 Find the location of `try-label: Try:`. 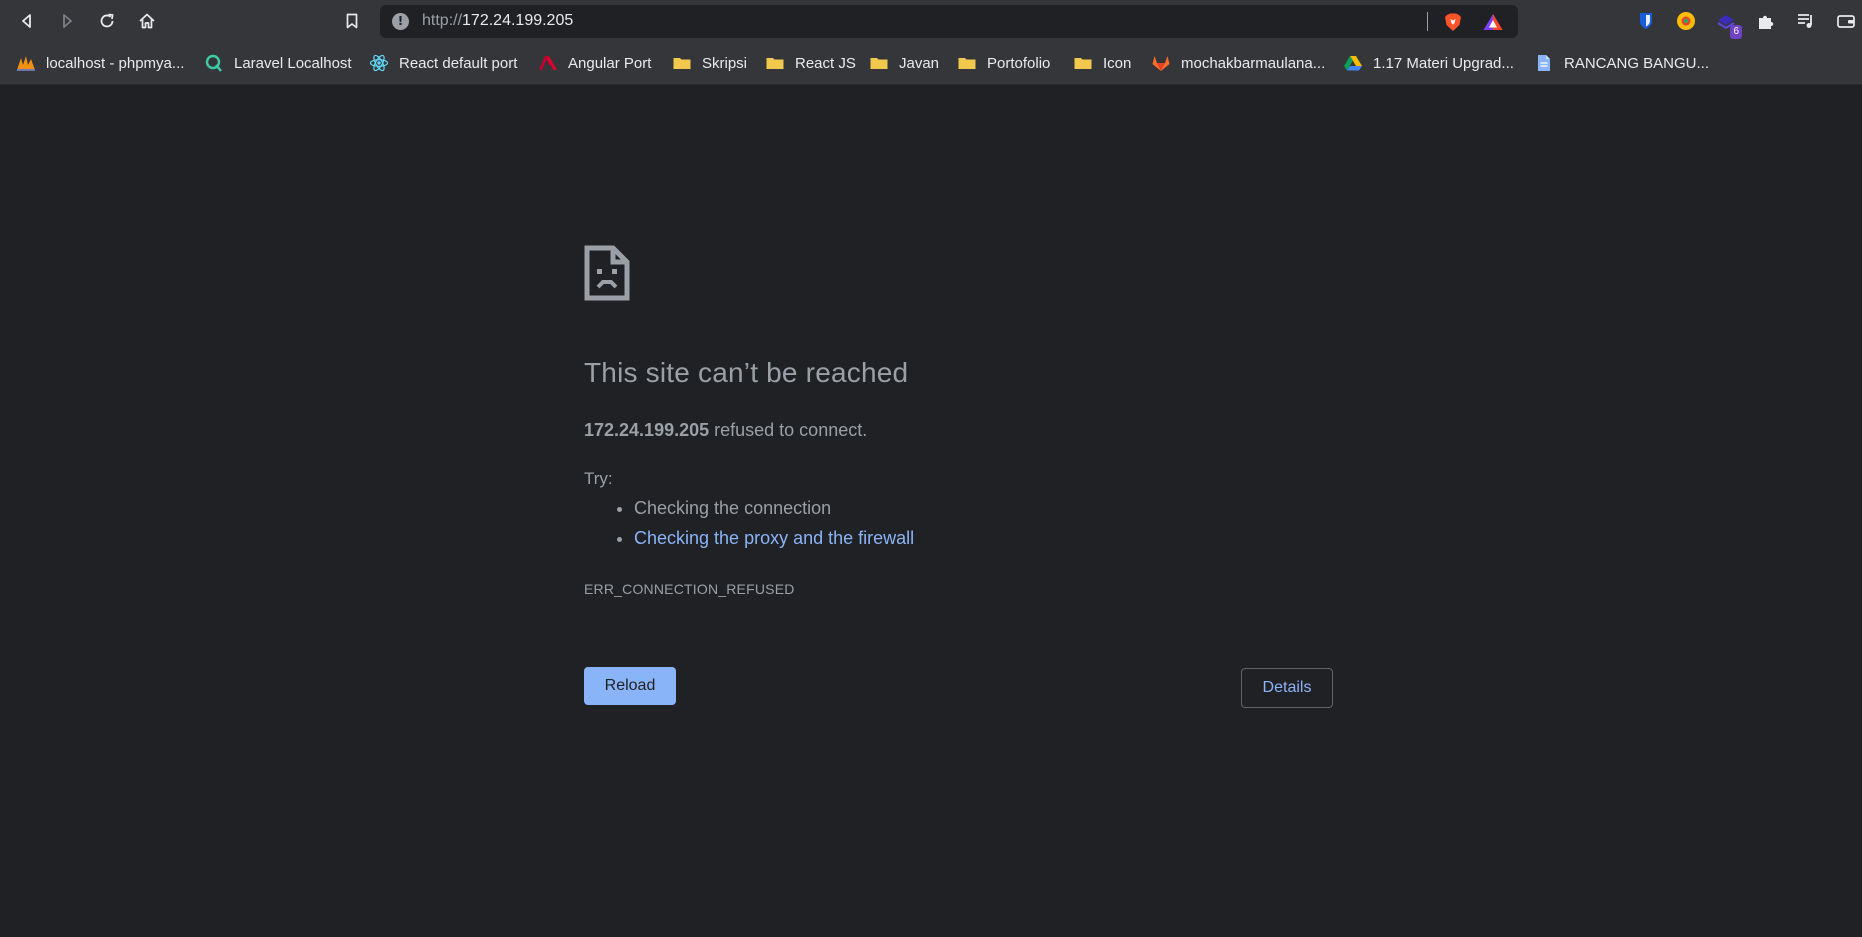

try-label: Try: is located at coordinates (598, 478).